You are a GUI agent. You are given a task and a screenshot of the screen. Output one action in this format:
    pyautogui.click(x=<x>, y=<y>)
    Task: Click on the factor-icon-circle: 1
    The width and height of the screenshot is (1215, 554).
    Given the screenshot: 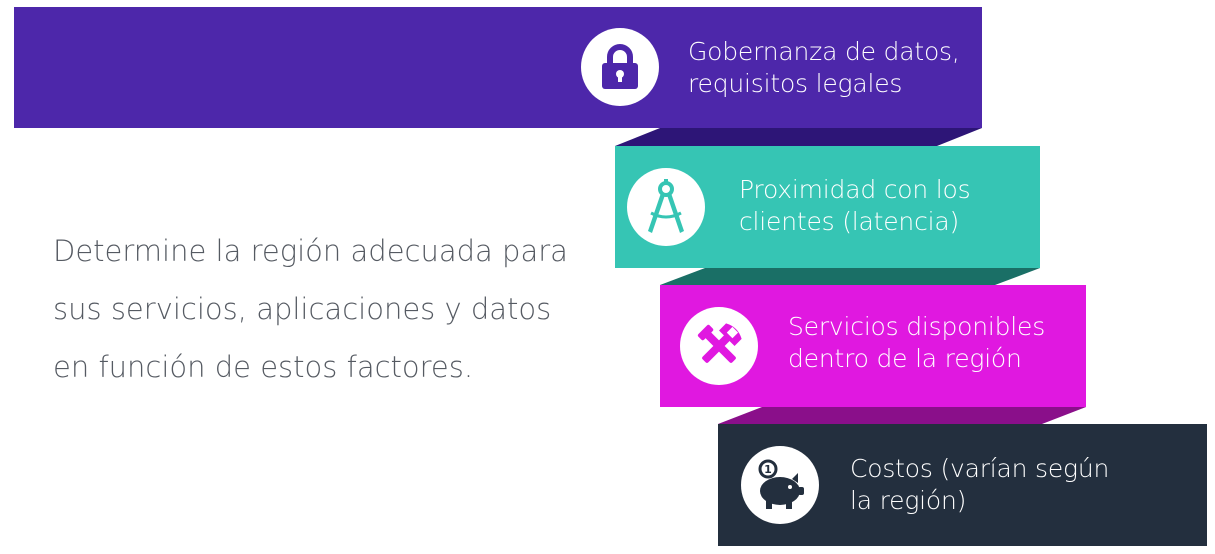 What is the action you would take?
    pyautogui.click(x=780, y=485)
    